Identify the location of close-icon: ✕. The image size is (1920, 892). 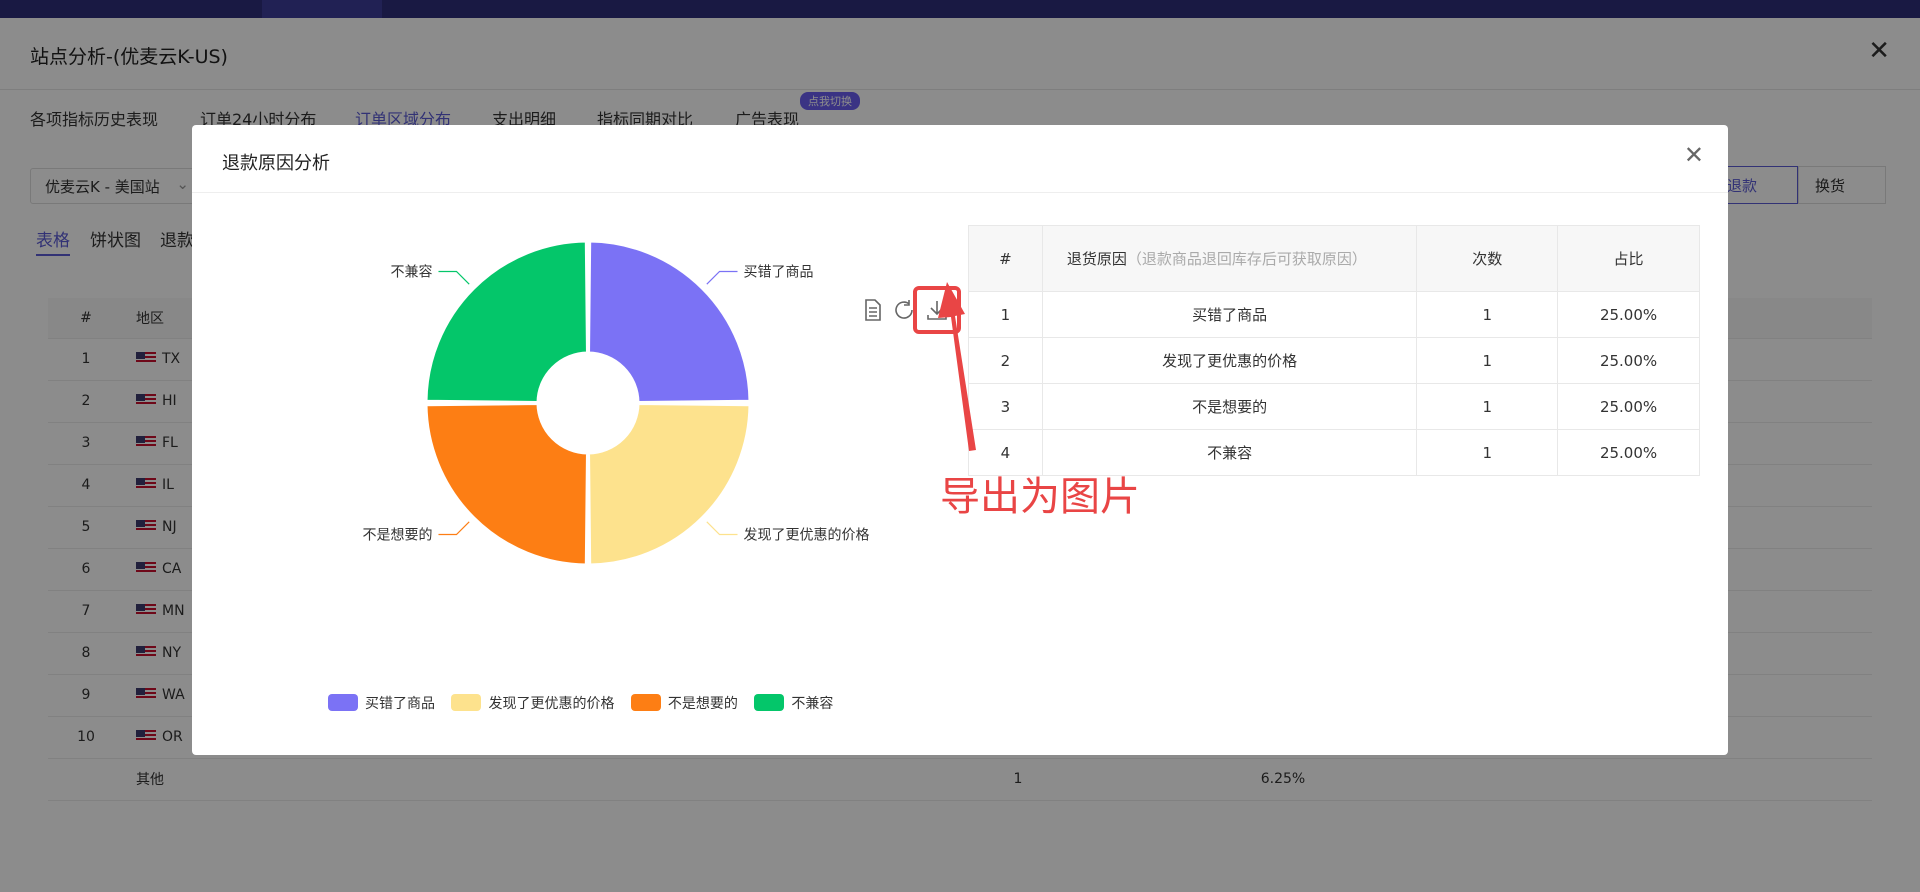
(1694, 155).